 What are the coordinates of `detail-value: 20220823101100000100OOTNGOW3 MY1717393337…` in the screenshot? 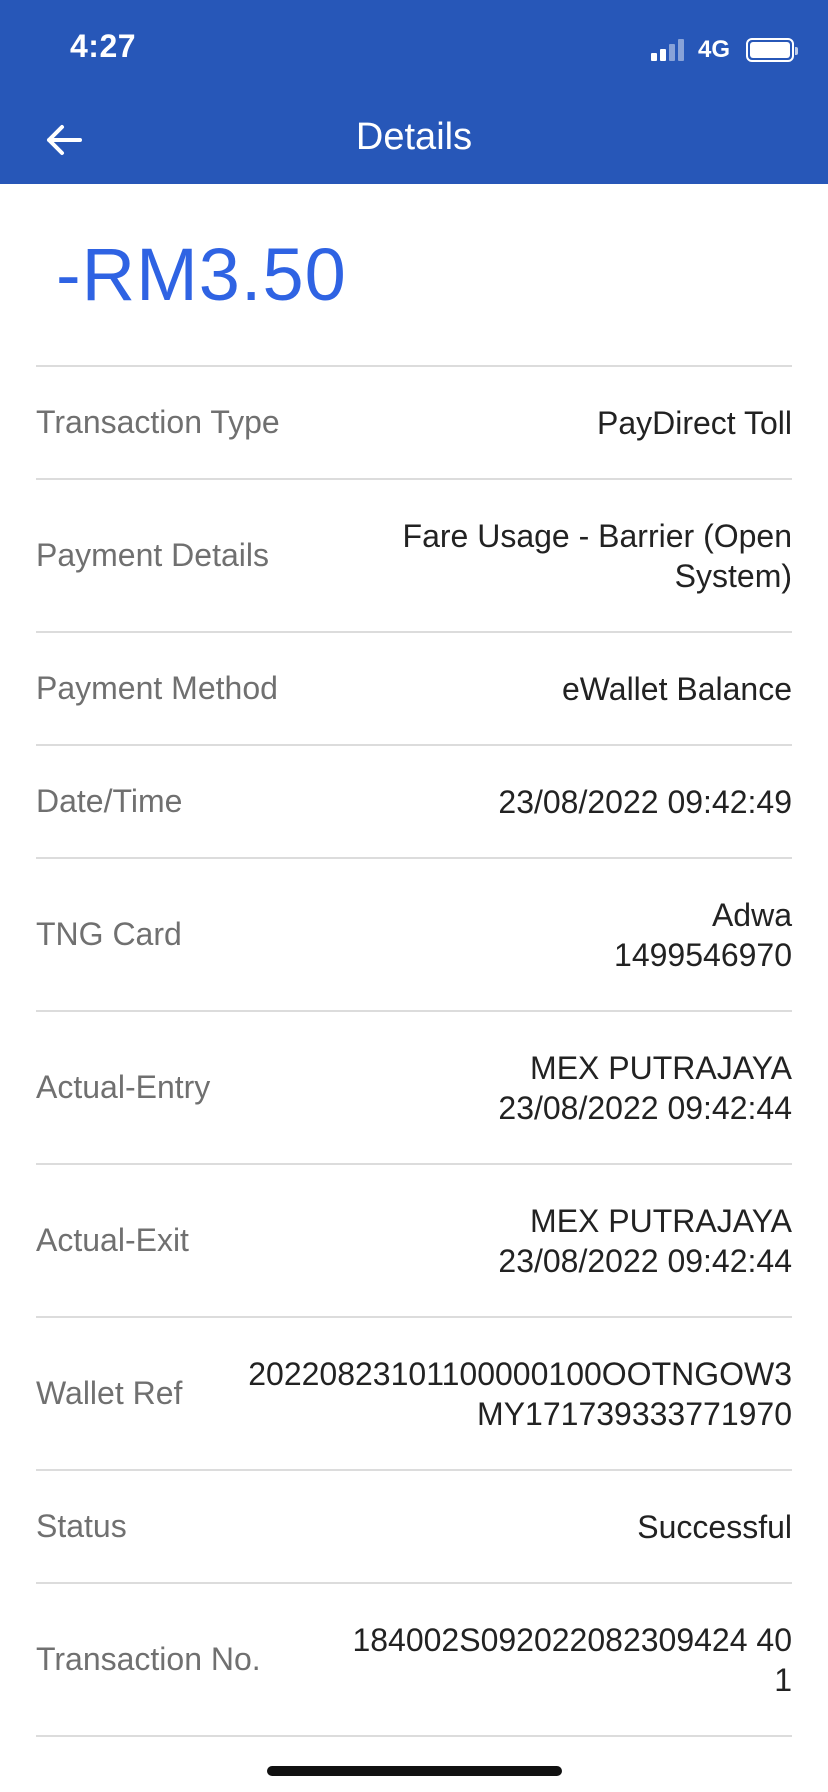 It's located at (487, 1394).